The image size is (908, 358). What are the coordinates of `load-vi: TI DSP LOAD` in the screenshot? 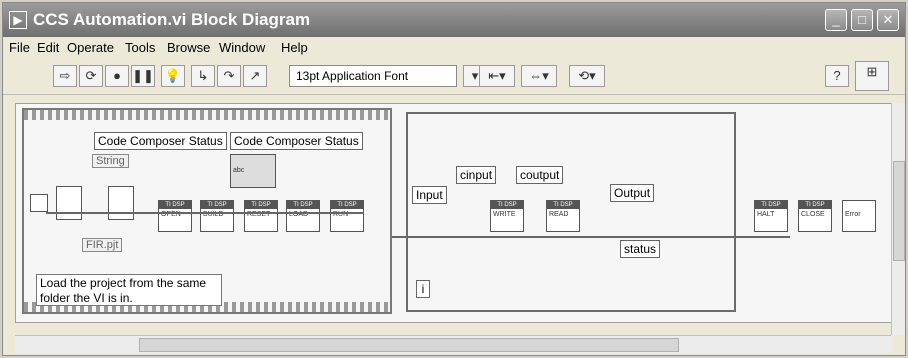 It's located at (303, 216).